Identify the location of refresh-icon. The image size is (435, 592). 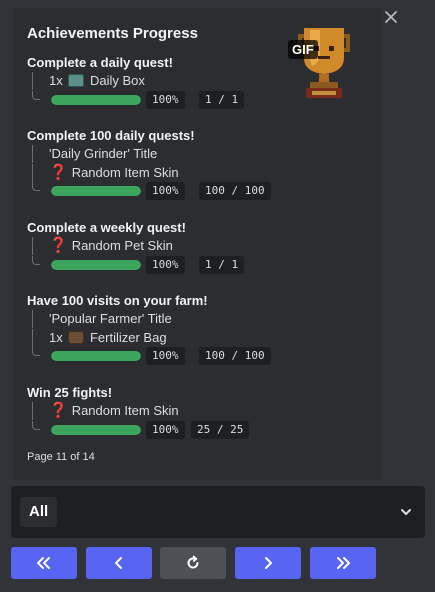
(193, 562).